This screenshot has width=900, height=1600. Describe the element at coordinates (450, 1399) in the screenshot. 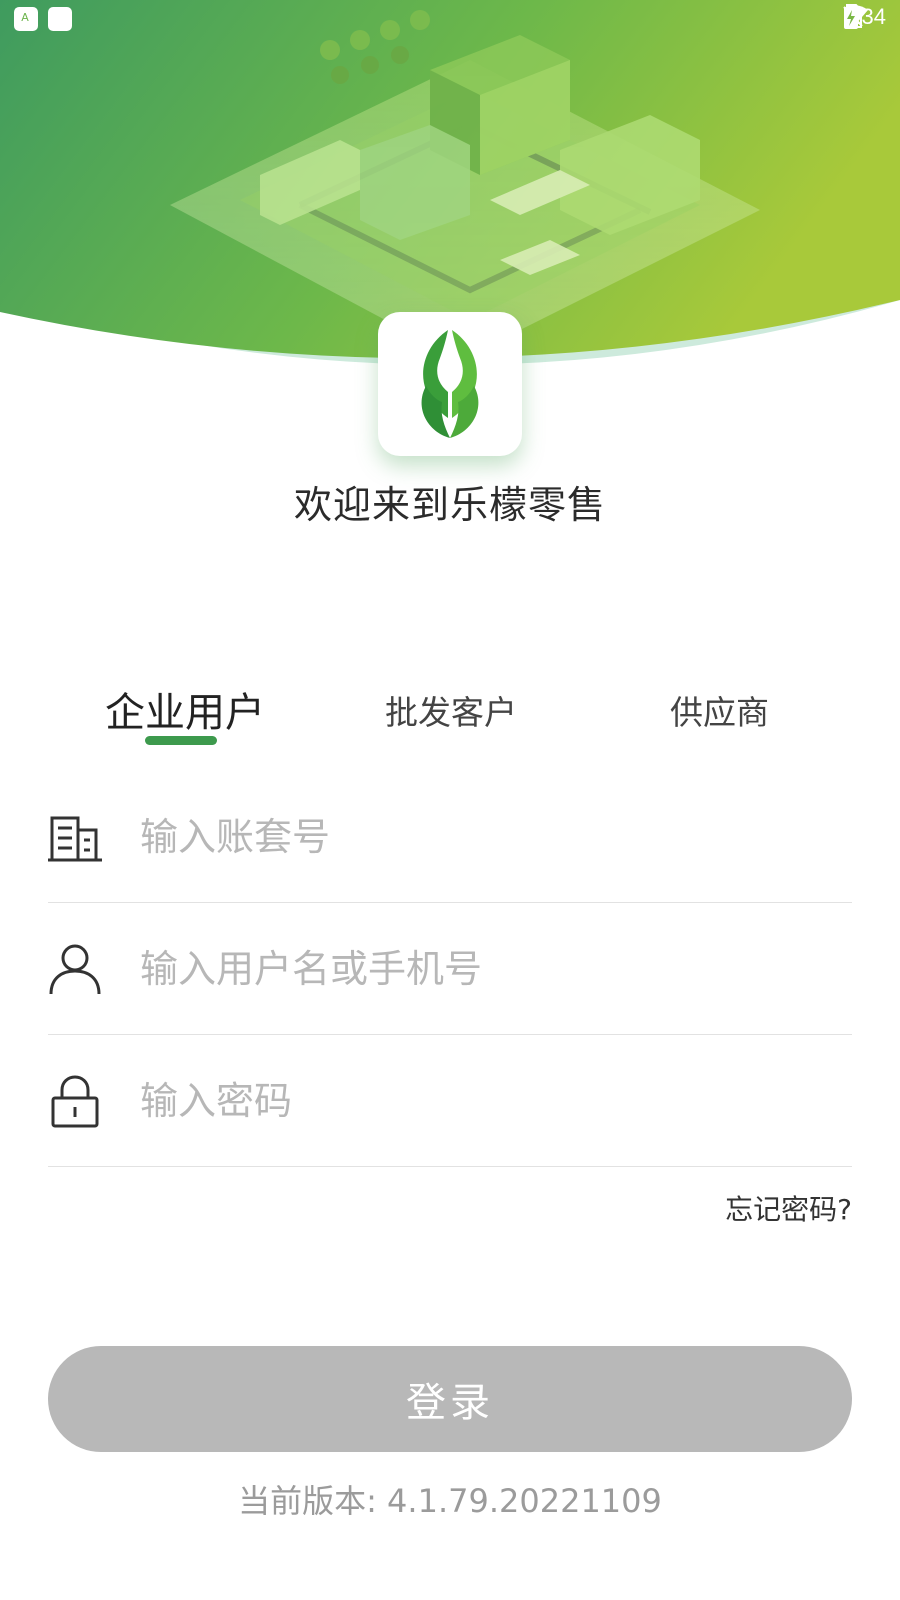

I see `login-button: 登录` at that location.